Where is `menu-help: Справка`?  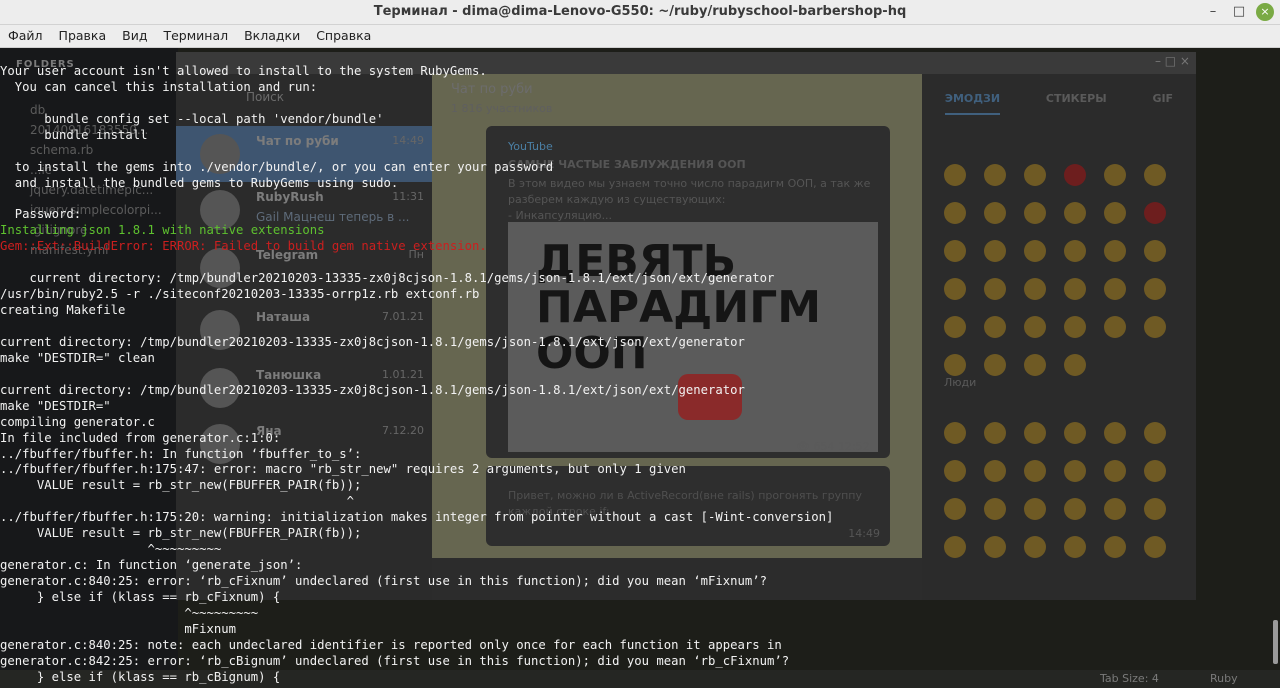
menu-help: Справка is located at coordinates (343, 36).